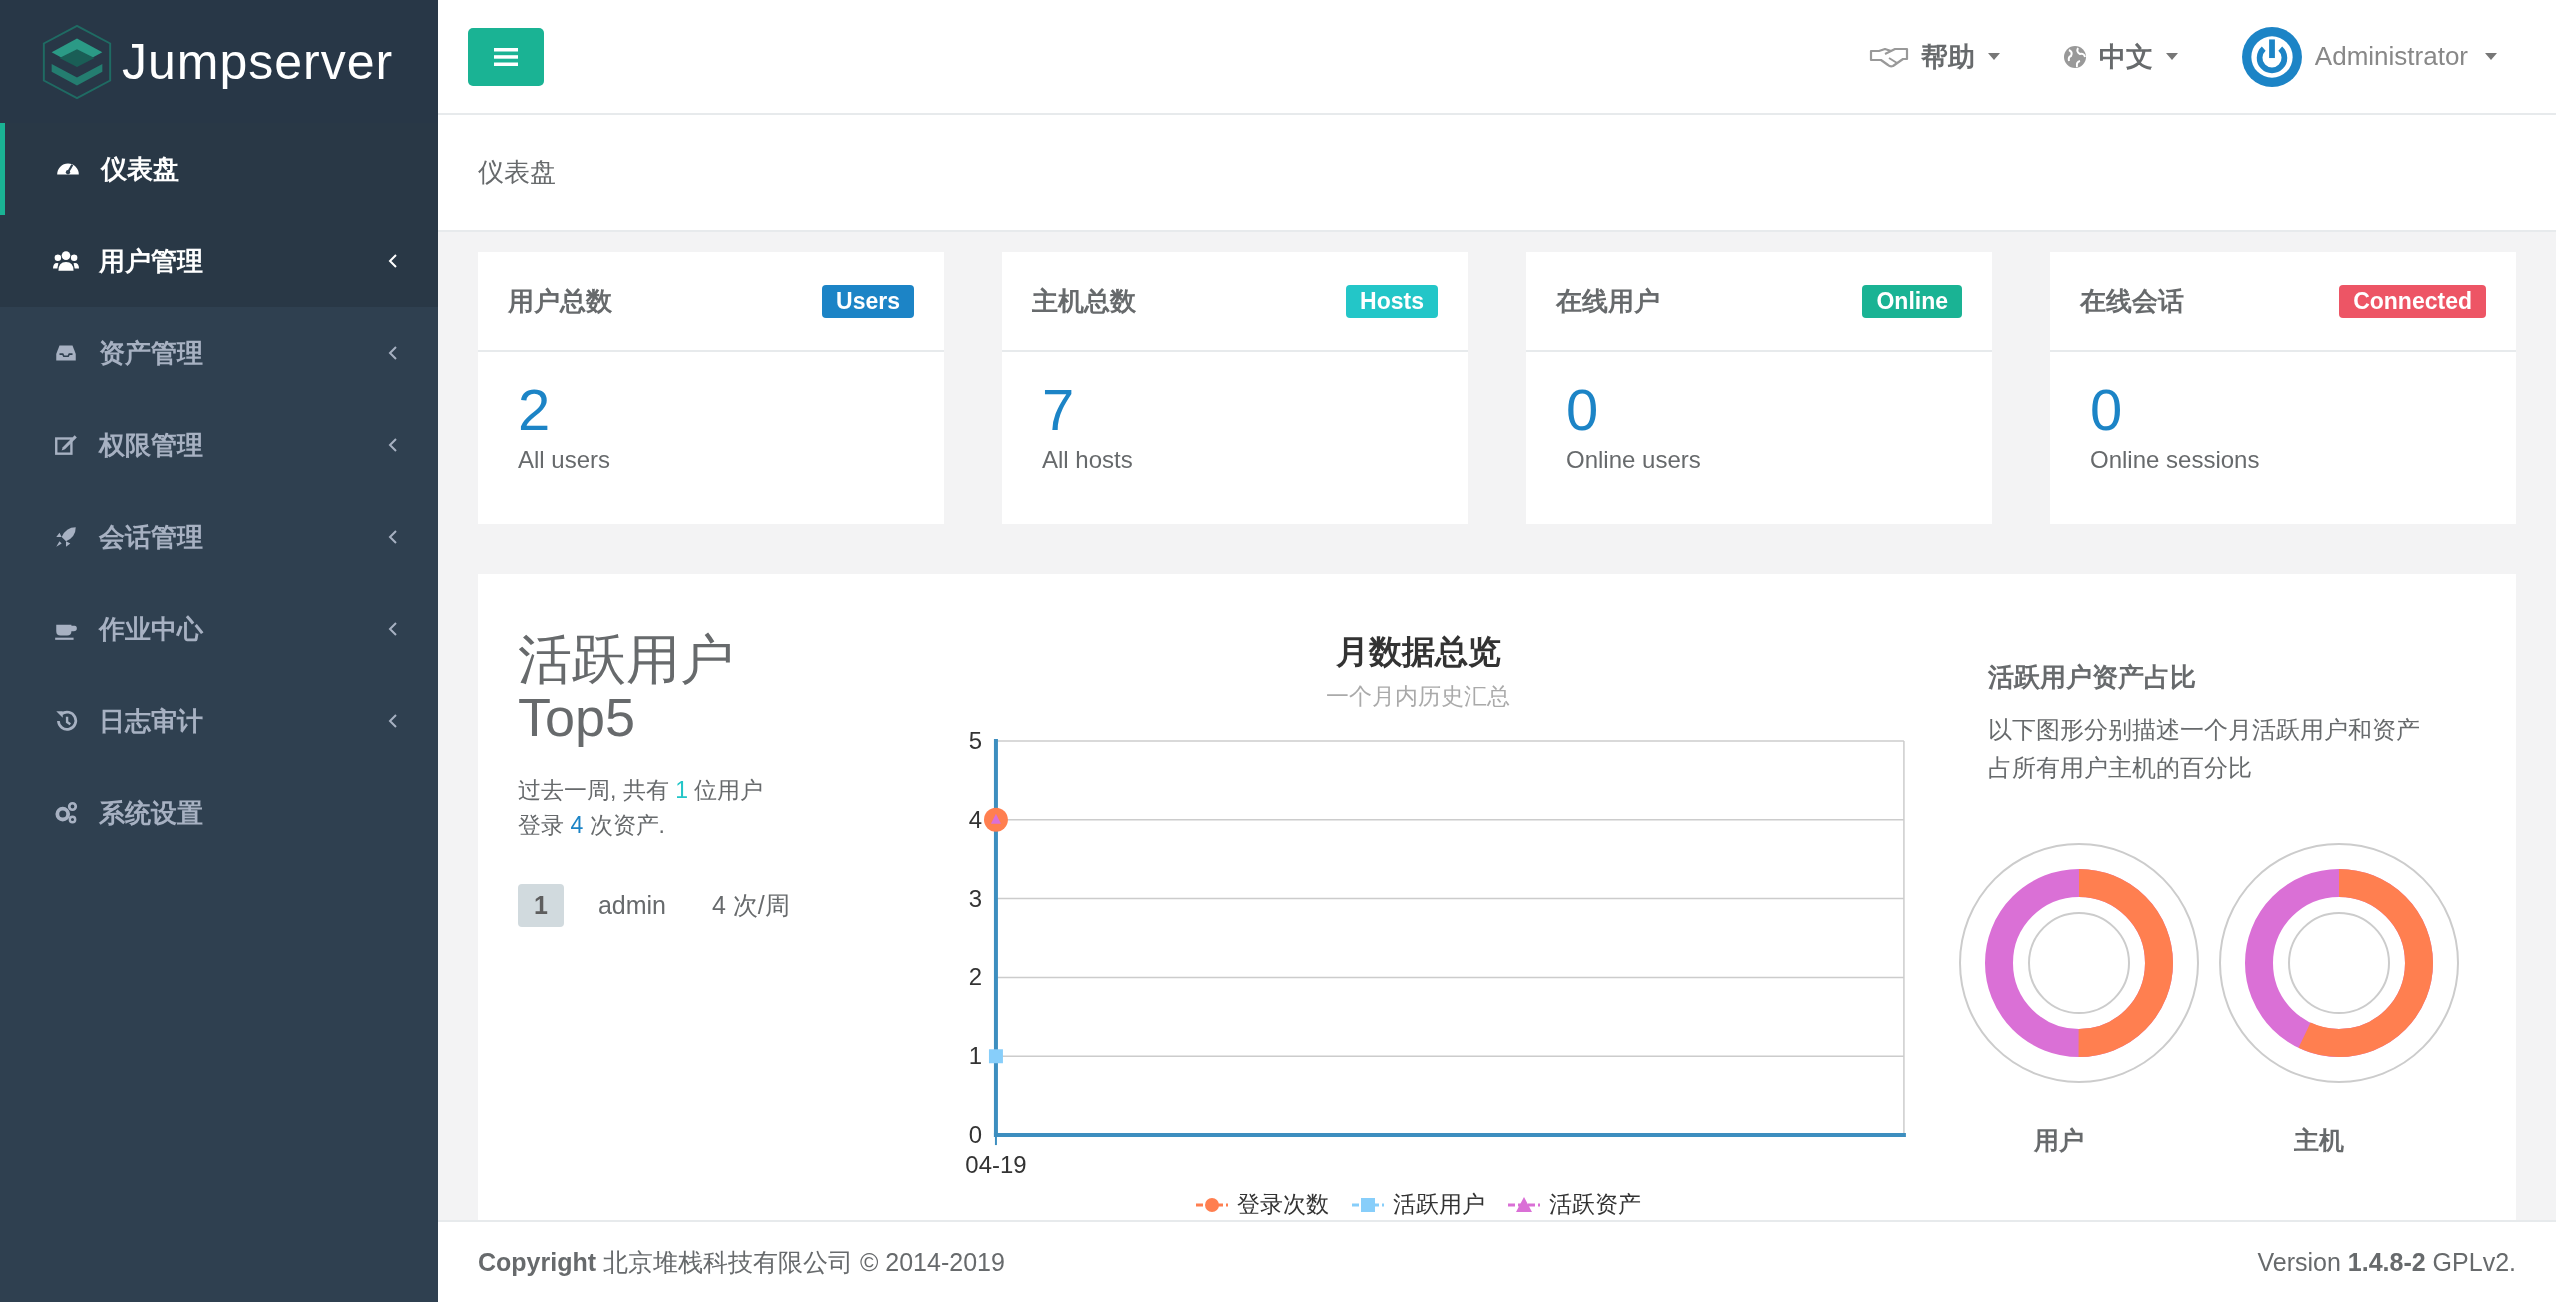 The width and height of the screenshot is (2556, 1302). What do you see at coordinates (565, 459) in the screenshot?
I see `stat-caption: All users` at bounding box center [565, 459].